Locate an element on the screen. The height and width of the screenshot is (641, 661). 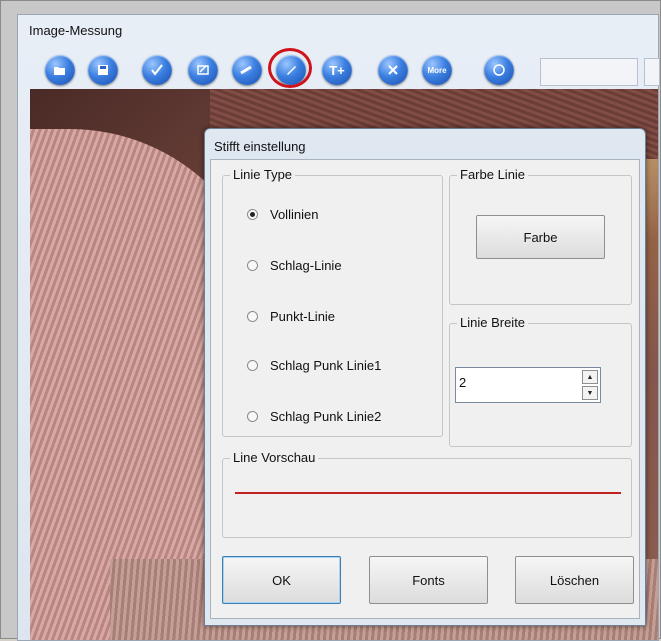
radio-schlag-punk-linie2: Schlag Punk Linie2 is located at coordinates (314, 416).